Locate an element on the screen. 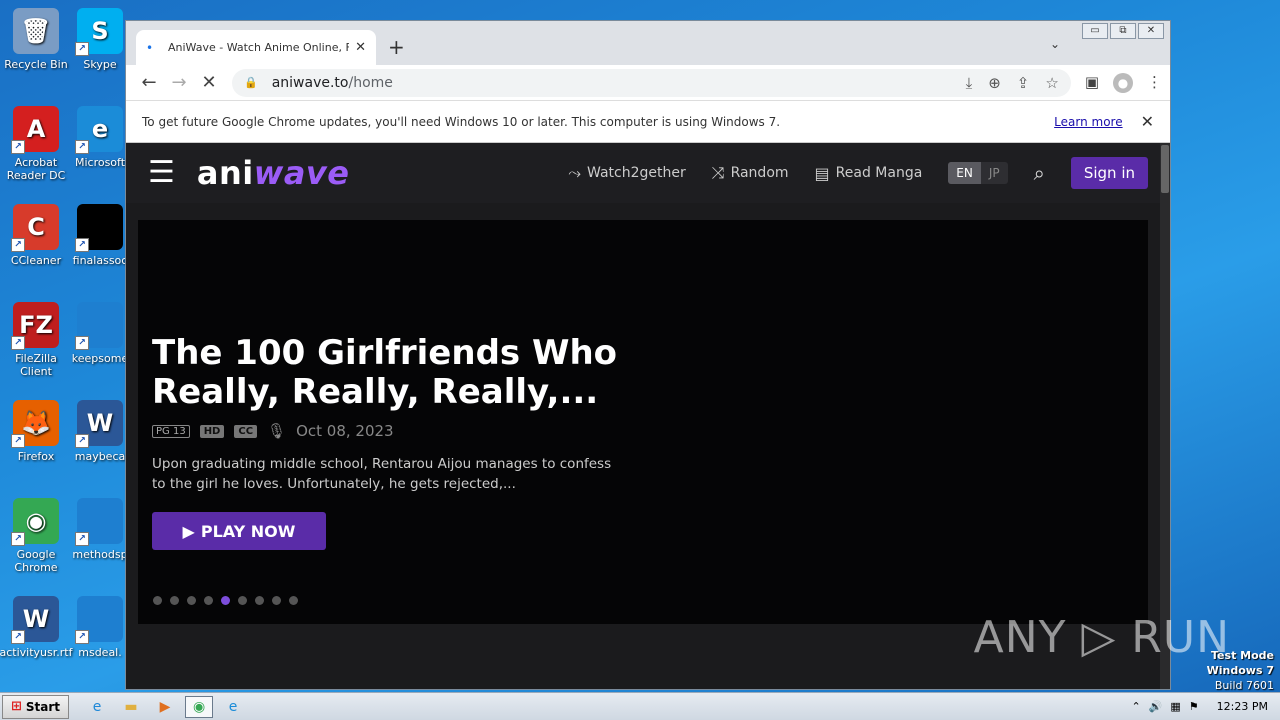 The height and width of the screenshot is (720, 1280). ccleaner-icon: C ↗ is located at coordinates (35, 228).